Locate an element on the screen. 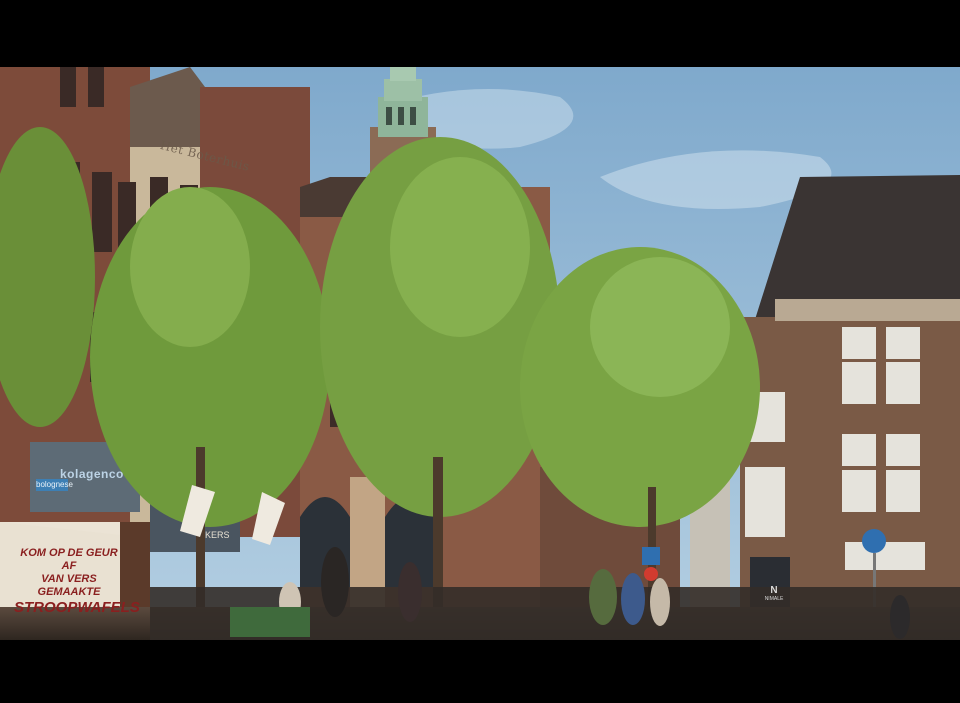 This screenshot has height=703, width=960. letterbox-top is located at coordinates (480, 33).